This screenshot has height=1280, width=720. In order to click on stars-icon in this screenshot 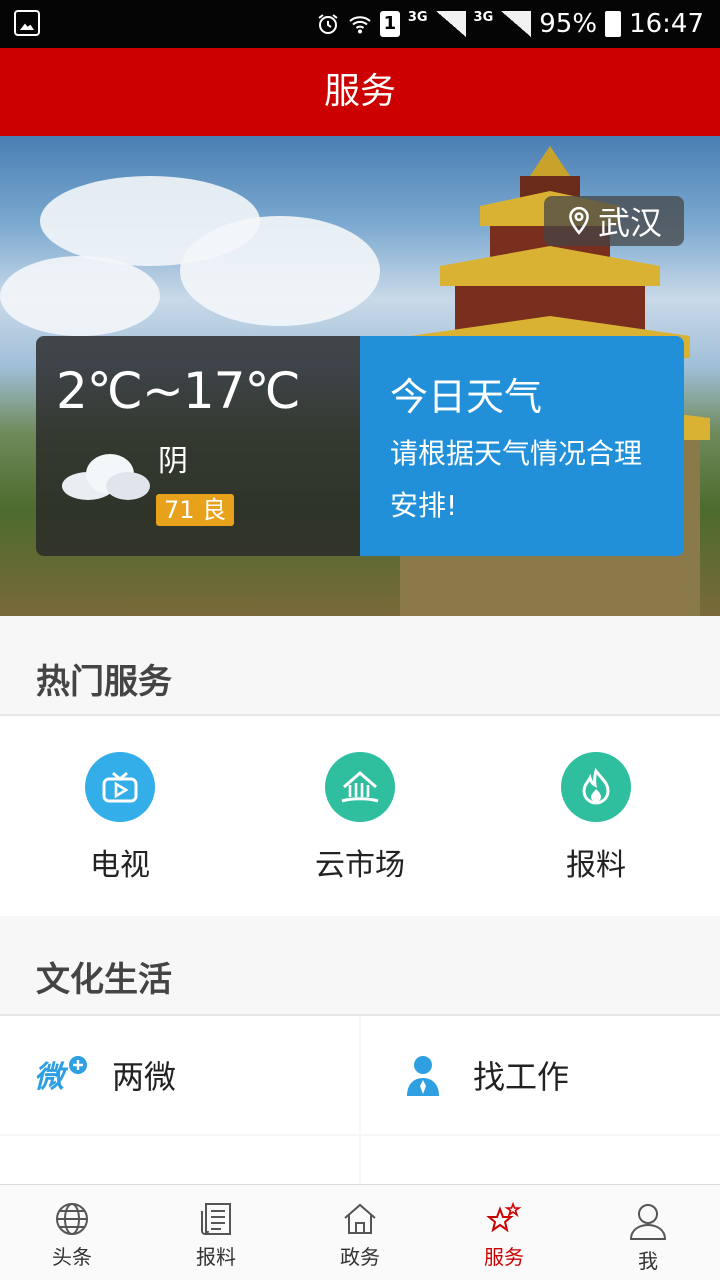, I will do `click(504, 1217)`.